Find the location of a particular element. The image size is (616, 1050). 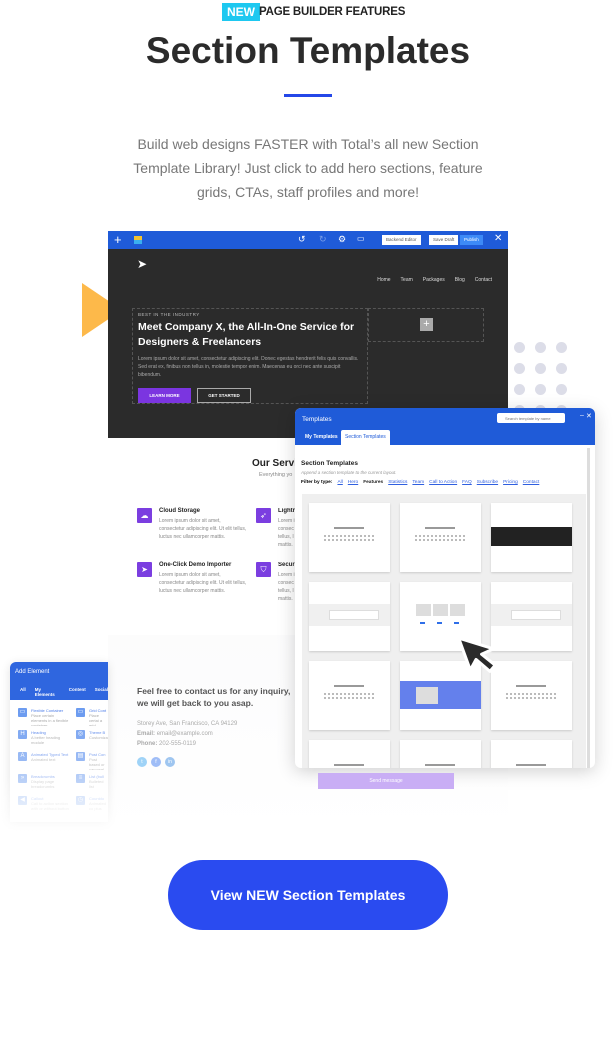

new-badge: NEW is located at coordinates (241, 12).